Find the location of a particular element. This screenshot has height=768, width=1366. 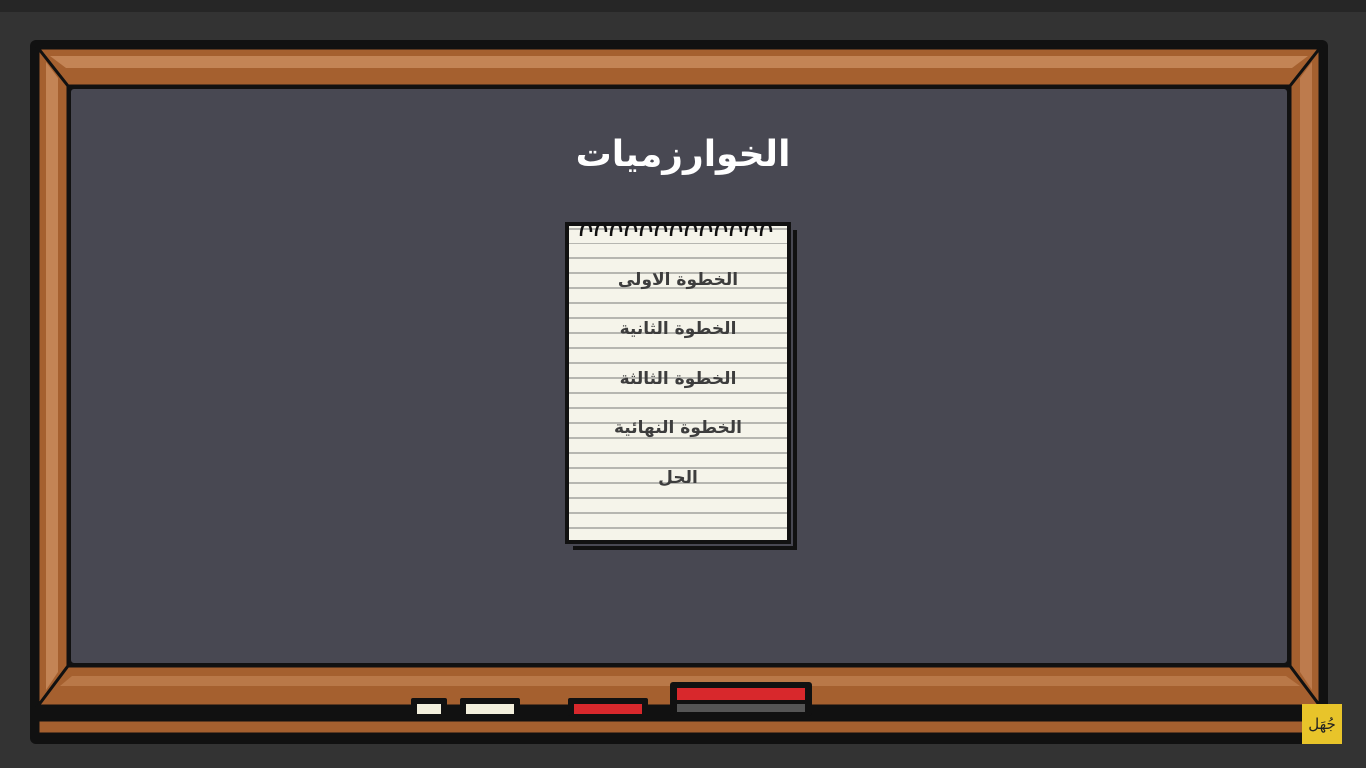

white-chalk-large-icon is located at coordinates (490, 707).